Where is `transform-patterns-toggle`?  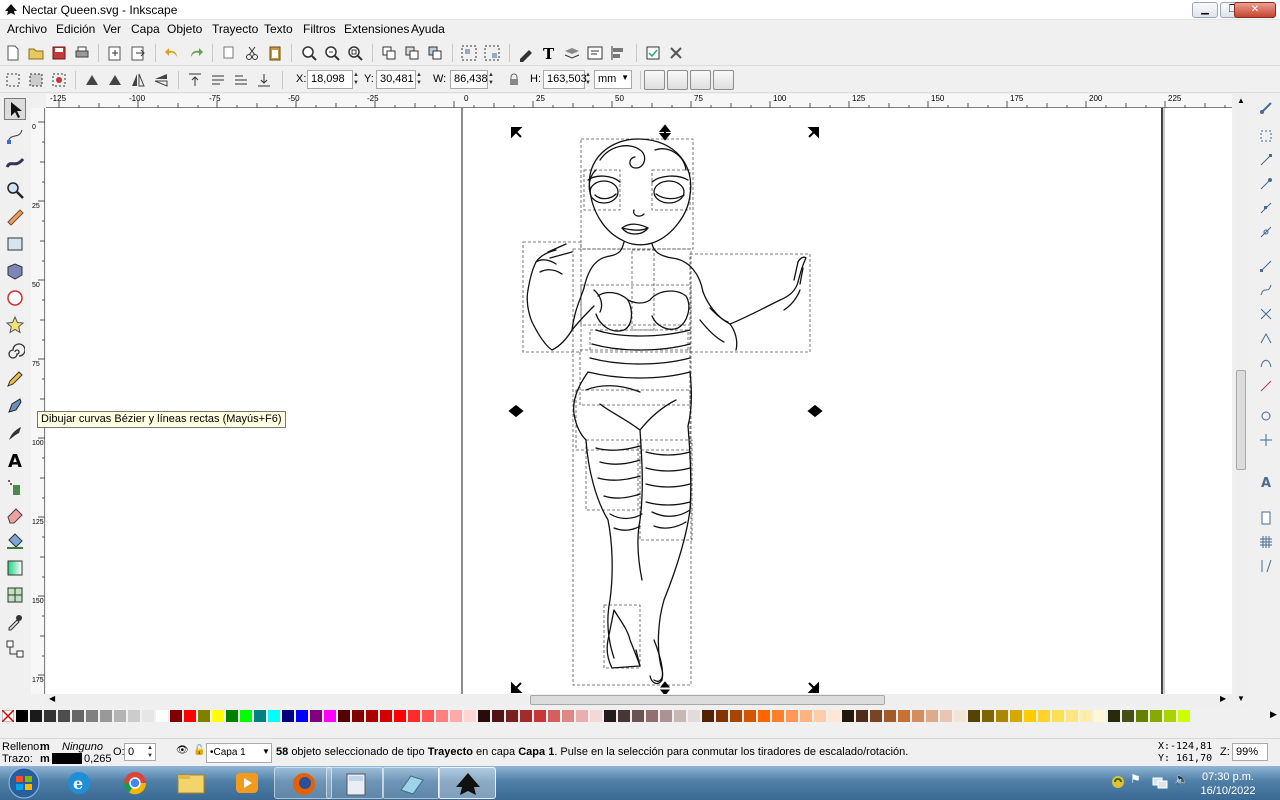 transform-patterns-toggle is located at coordinates (723, 80).